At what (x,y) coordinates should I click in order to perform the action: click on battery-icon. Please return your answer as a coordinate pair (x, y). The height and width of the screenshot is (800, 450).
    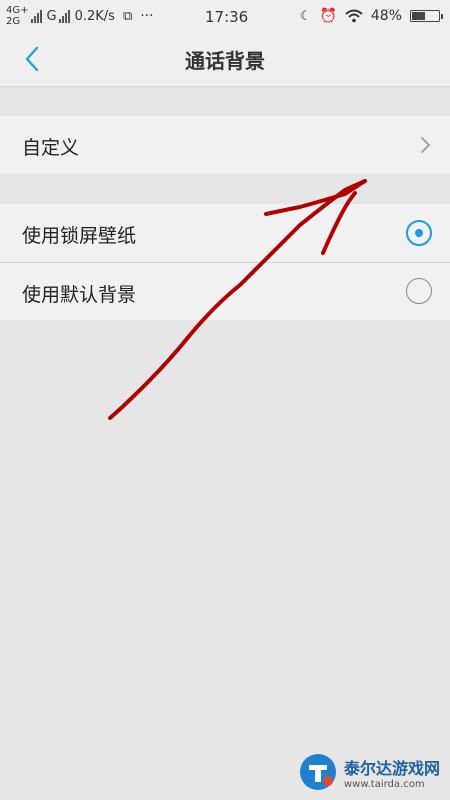
    Looking at the image, I should click on (426, 16).